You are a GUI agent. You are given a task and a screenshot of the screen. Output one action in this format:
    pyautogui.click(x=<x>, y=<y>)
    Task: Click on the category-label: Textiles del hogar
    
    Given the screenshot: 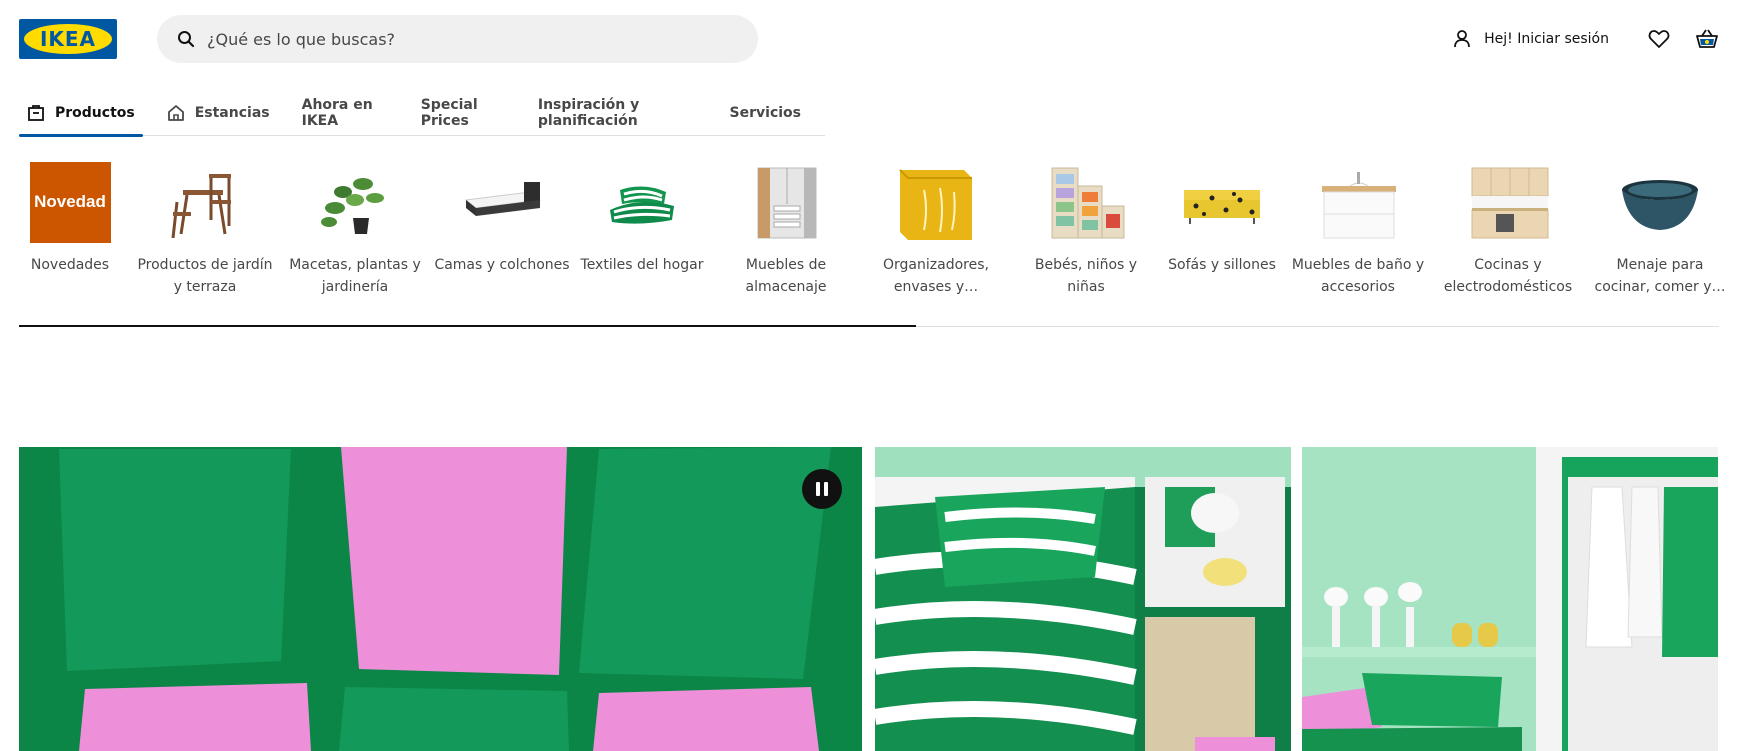 What is the action you would take?
    pyautogui.click(x=642, y=265)
    